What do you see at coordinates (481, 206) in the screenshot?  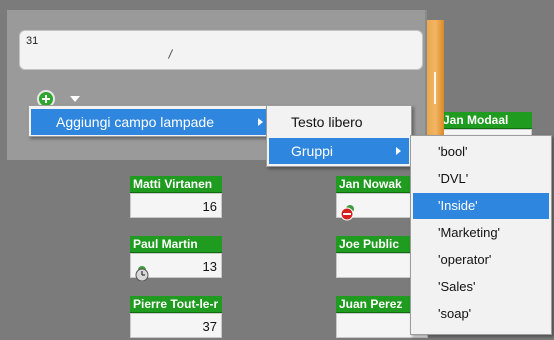 I see `menu-item-group-selected: 'Inside'` at bounding box center [481, 206].